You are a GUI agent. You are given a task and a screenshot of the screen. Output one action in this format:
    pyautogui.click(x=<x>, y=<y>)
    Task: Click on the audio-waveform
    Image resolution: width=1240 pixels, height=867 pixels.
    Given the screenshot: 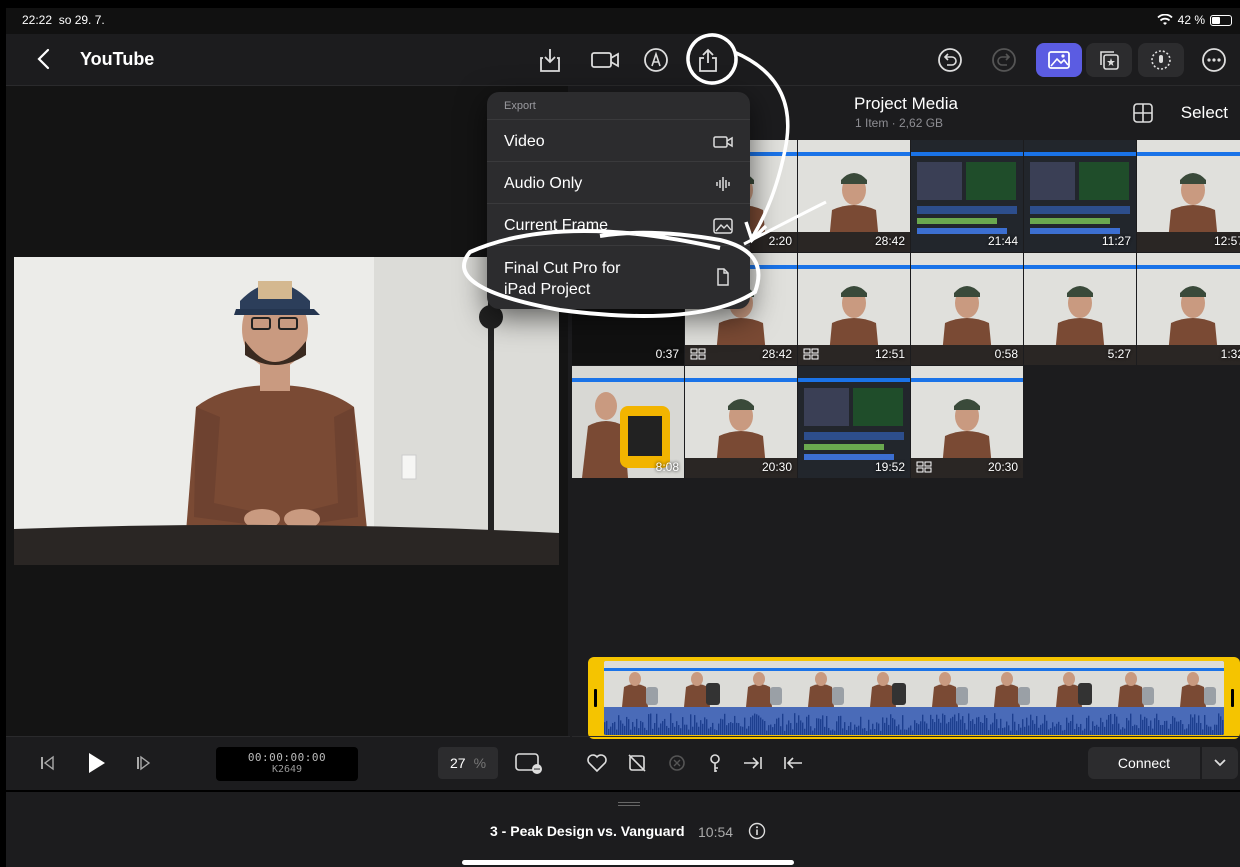 What is the action you would take?
    pyautogui.click(x=914, y=721)
    